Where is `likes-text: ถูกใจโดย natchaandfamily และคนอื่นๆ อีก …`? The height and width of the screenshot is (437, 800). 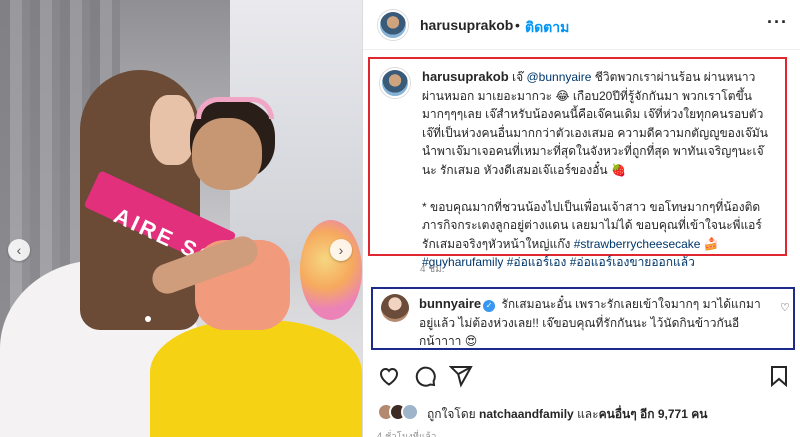
likes-text: ถูกใจโดย natchaandfamily และคนอื่นๆ อีก … is located at coordinates (567, 414).